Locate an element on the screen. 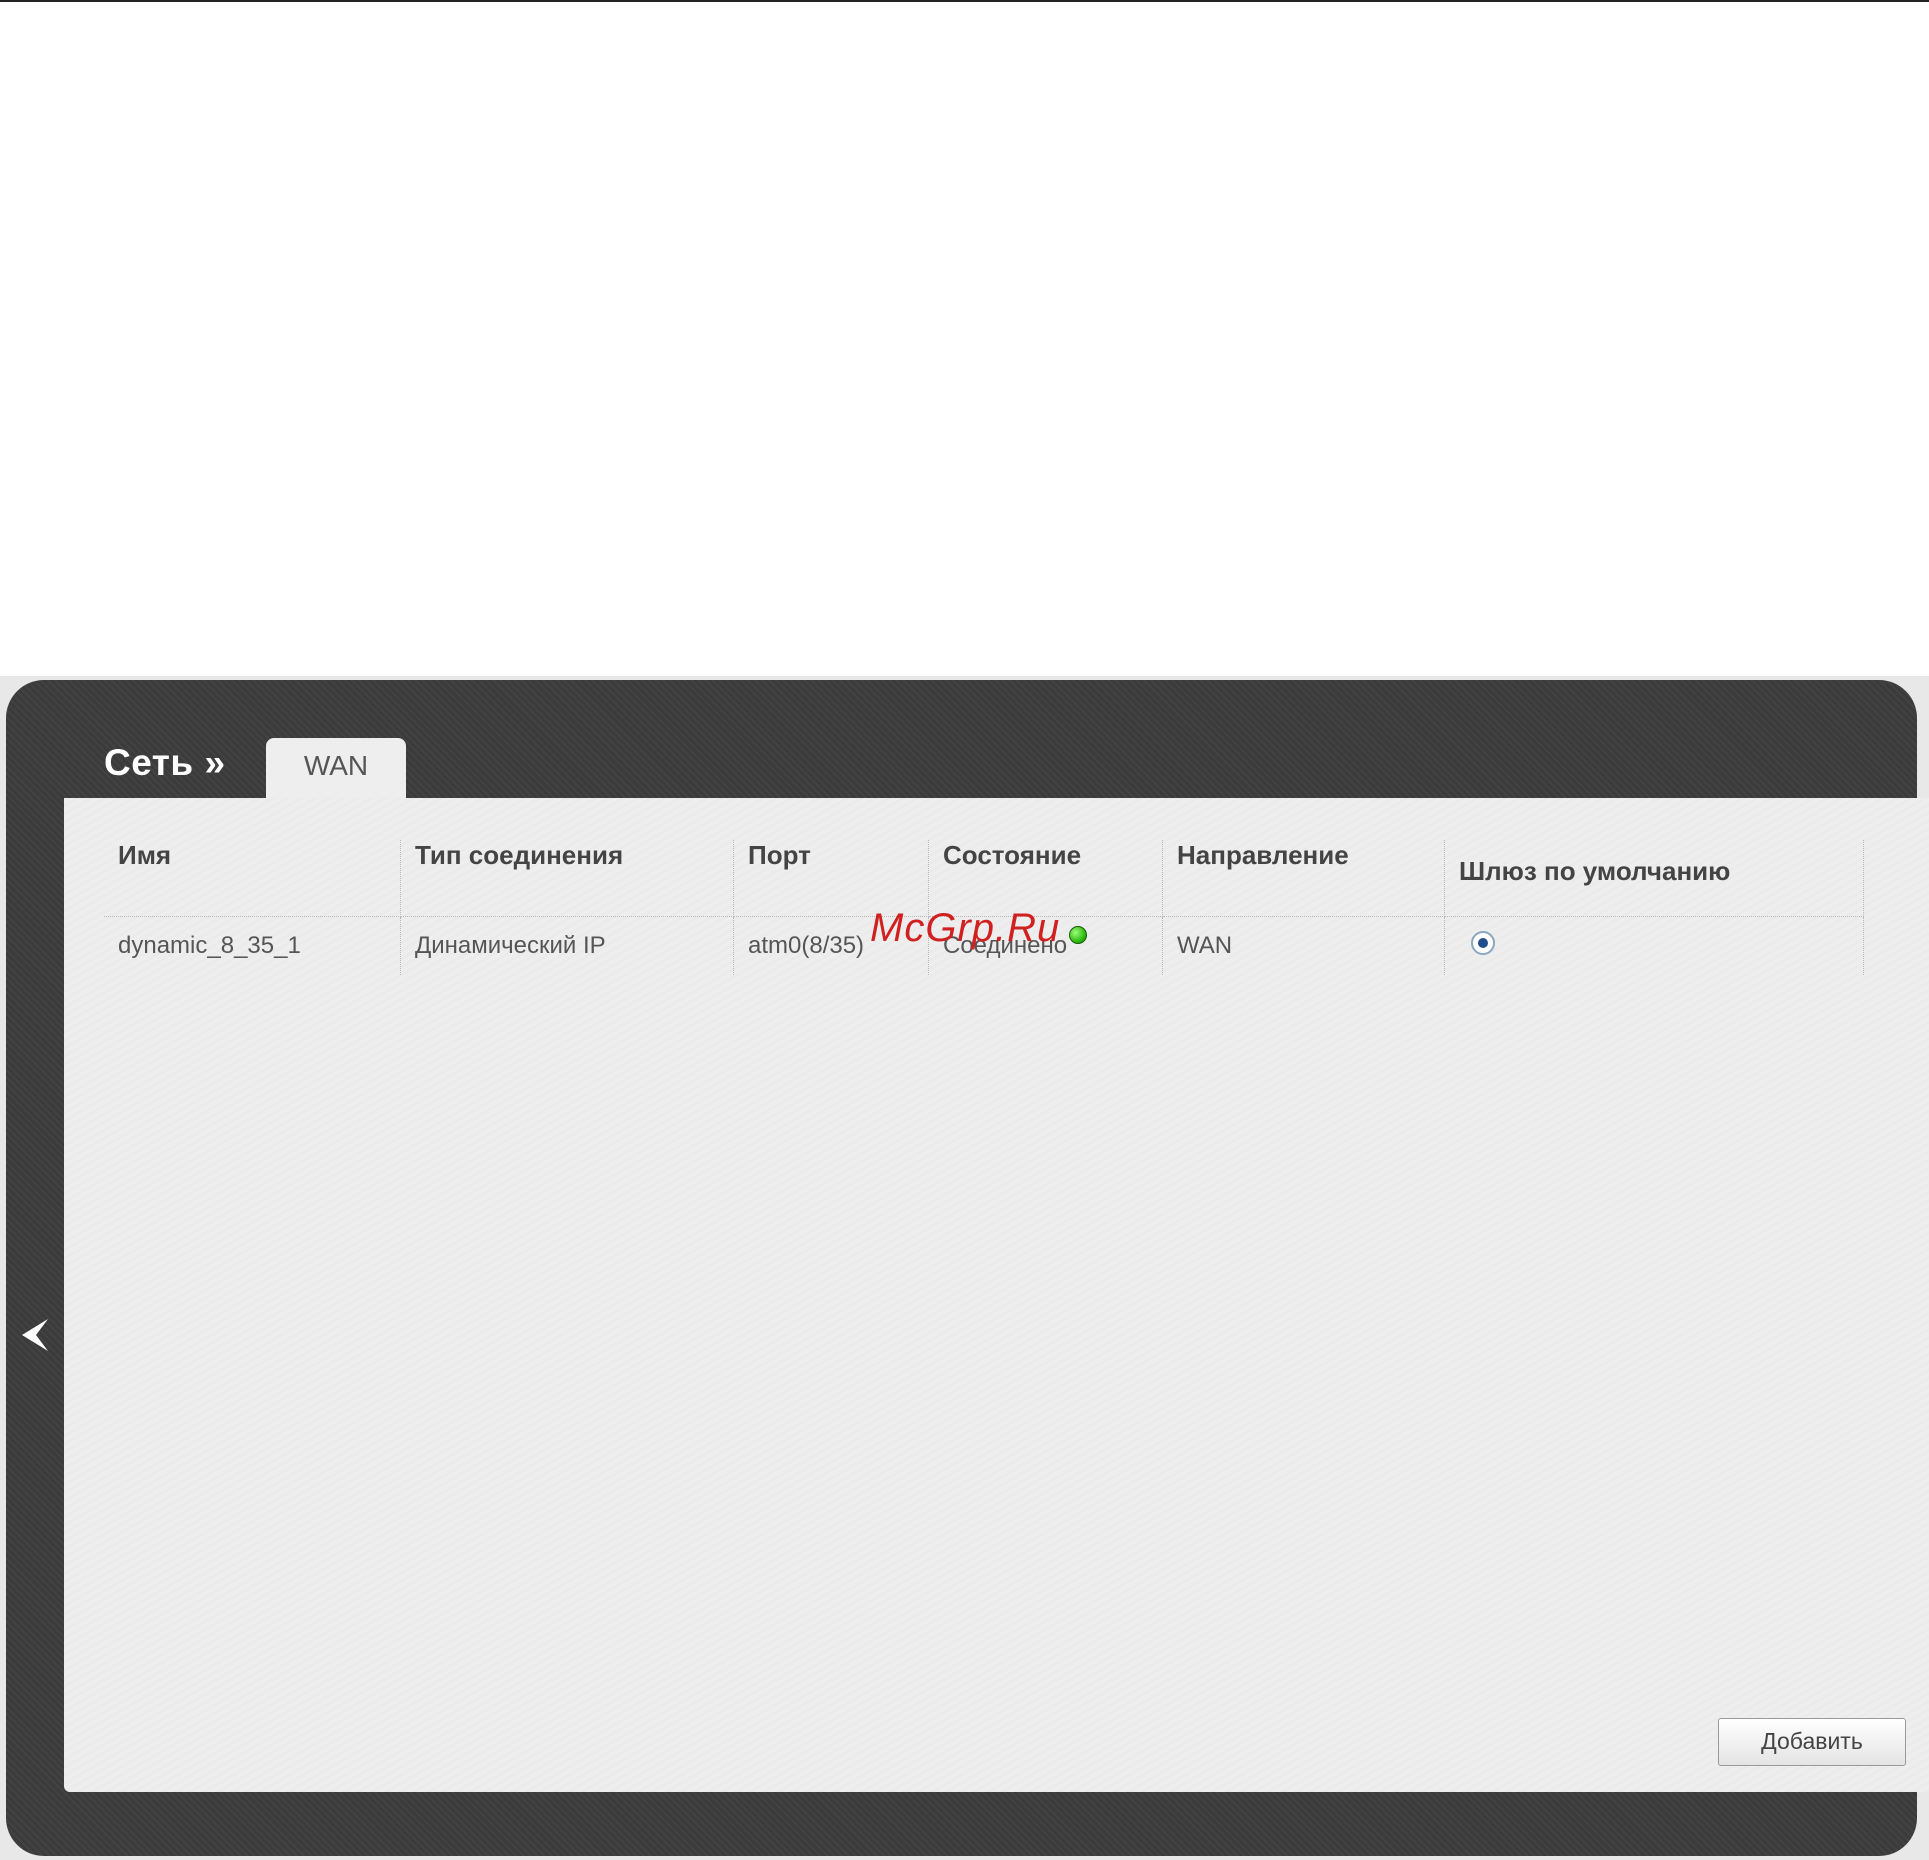 This screenshot has height=1860, width=1929. top-rule is located at coordinates (964, 1).